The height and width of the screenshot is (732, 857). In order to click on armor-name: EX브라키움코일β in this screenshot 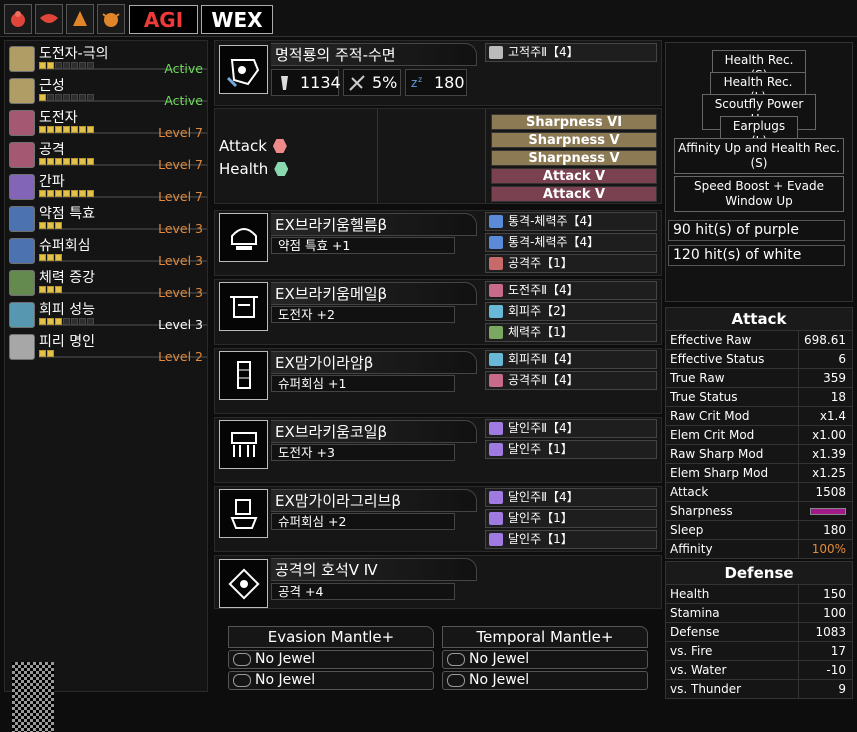, I will do `click(374, 431)`.